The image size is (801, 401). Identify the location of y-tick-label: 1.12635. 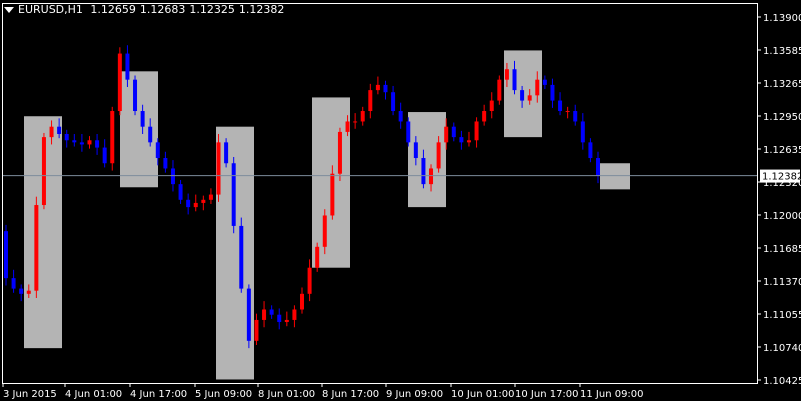
(782, 150).